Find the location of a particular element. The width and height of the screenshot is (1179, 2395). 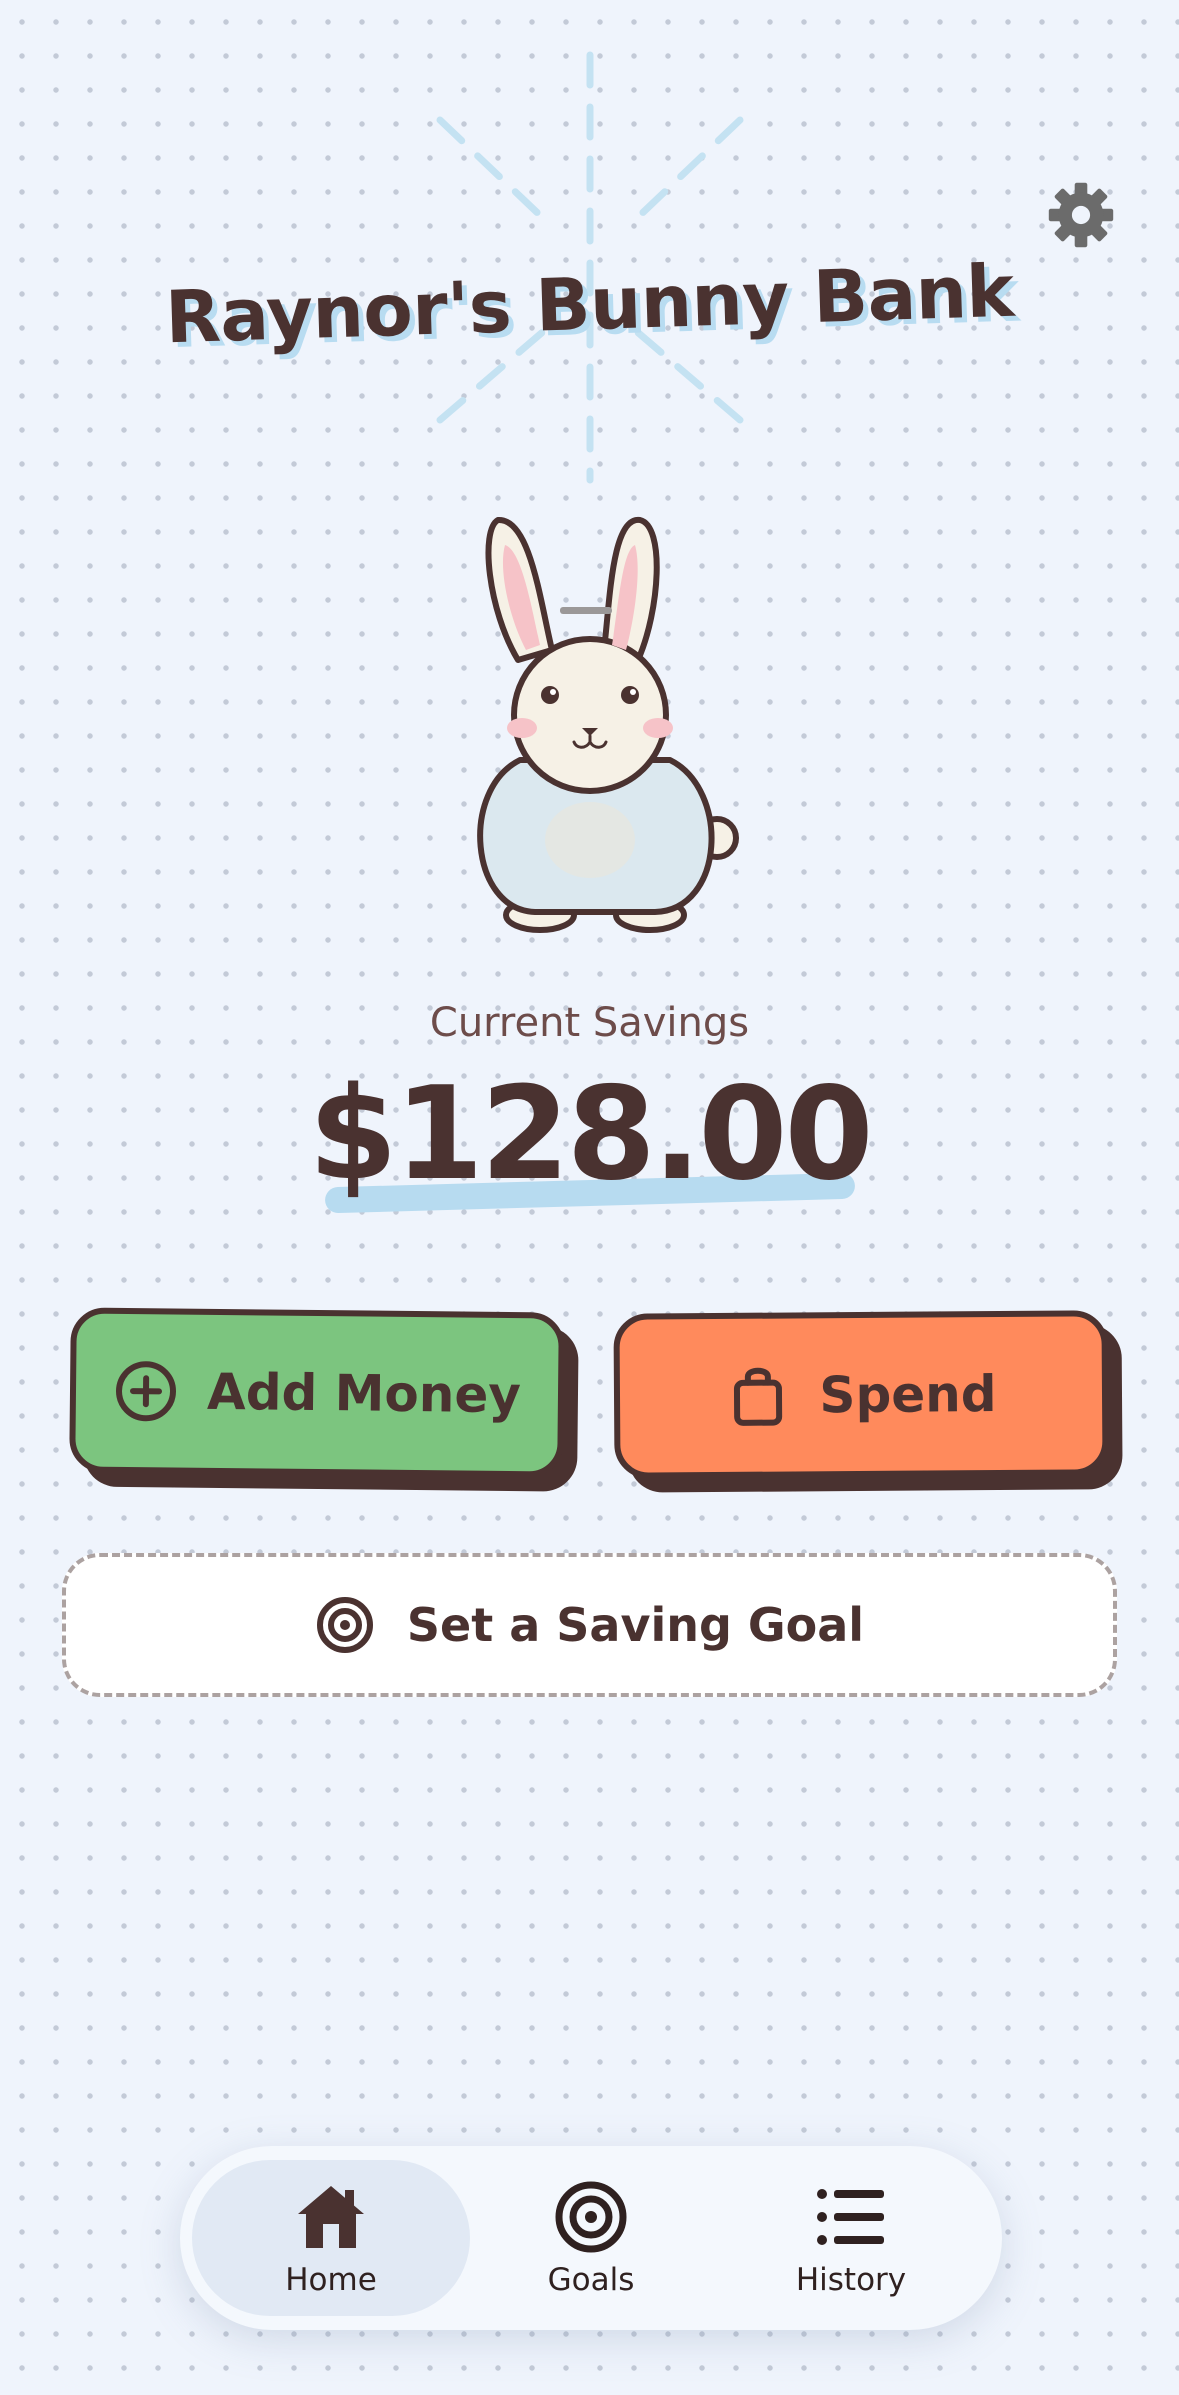

list-icon is located at coordinates (850, 2217).